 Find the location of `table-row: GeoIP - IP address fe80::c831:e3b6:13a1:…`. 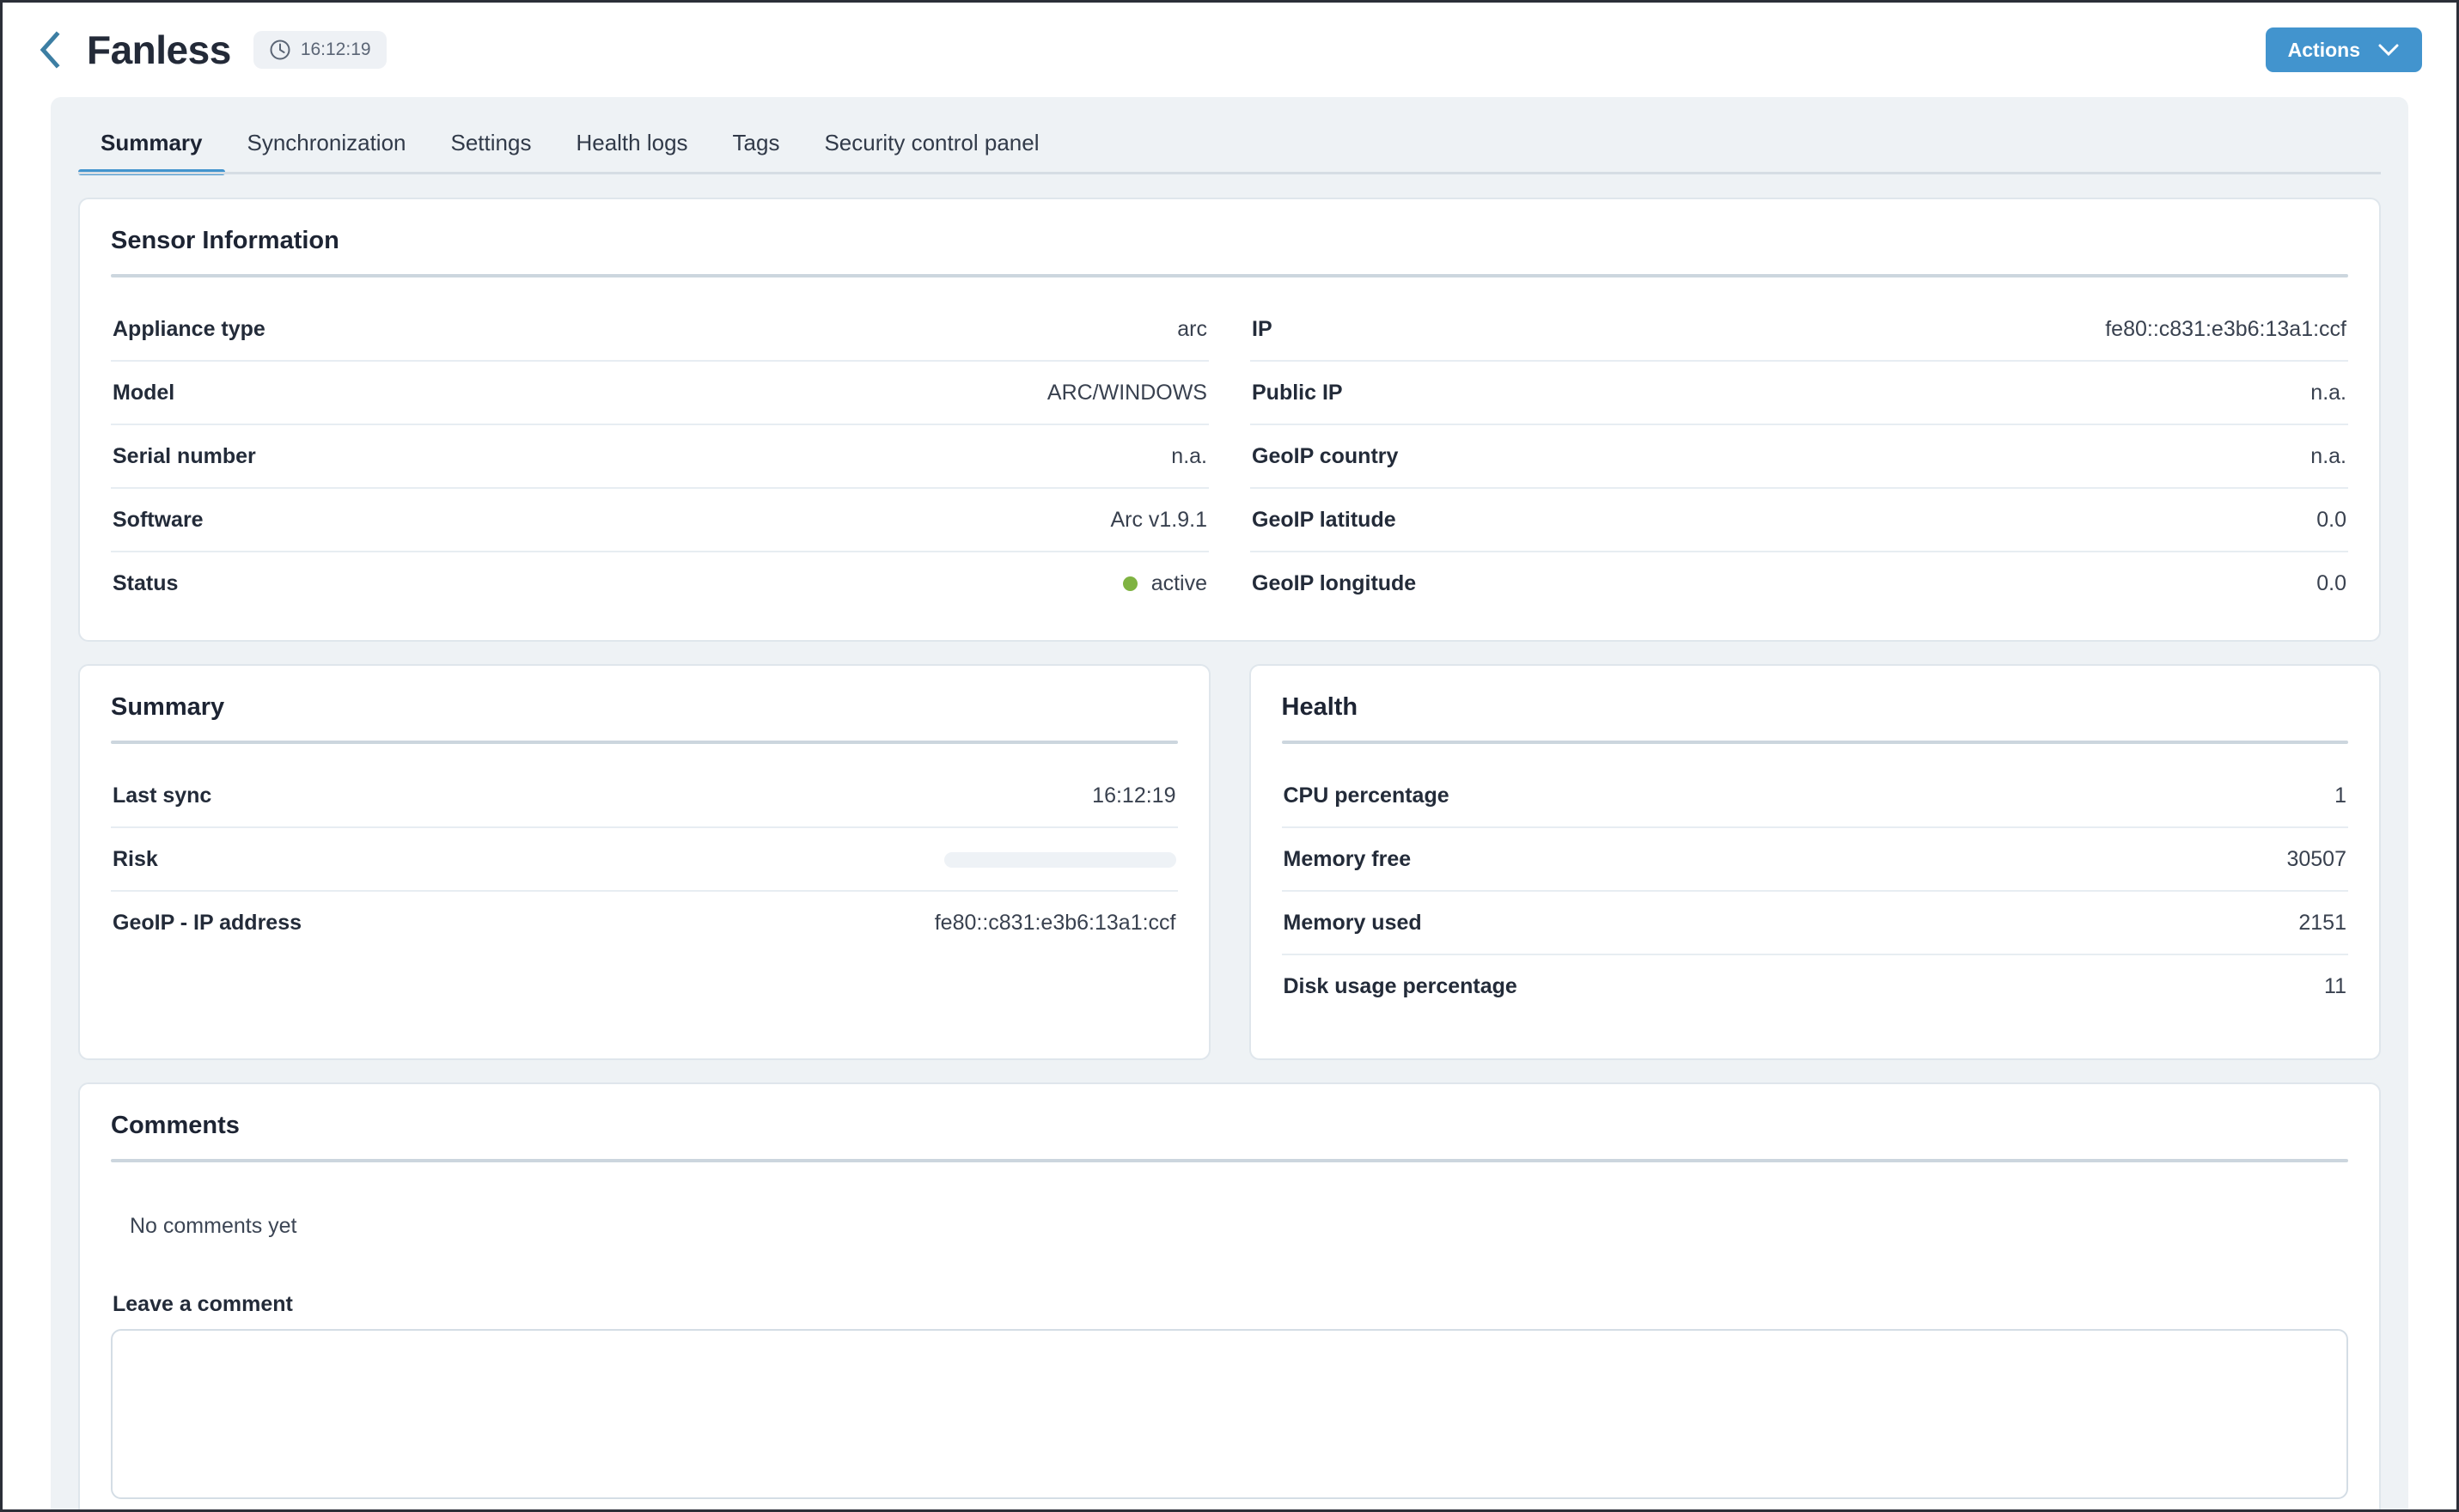

table-row: GeoIP - IP address fe80::c831:e3b6:13a1:… is located at coordinates (644, 923).